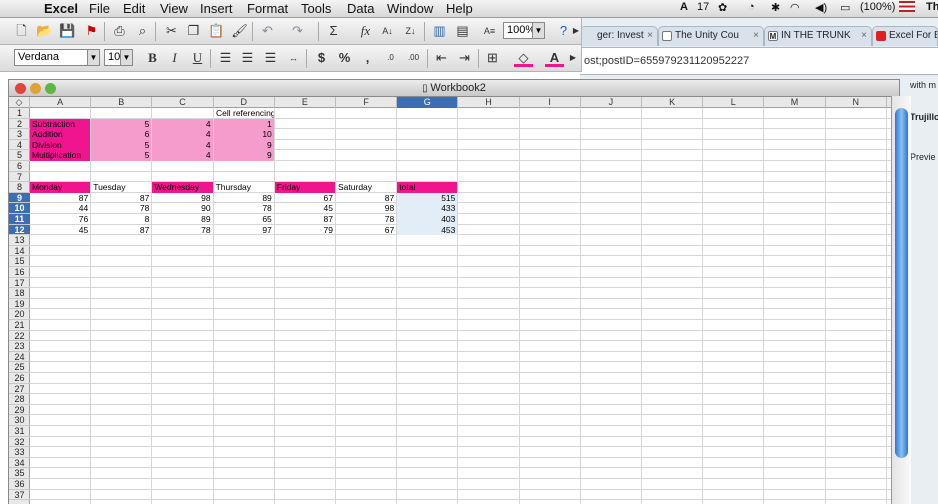 This screenshot has height=504, width=938. Describe the element at coordinates (216, 31) in the screenshot. I see `paste-icon: 📋` at that location.